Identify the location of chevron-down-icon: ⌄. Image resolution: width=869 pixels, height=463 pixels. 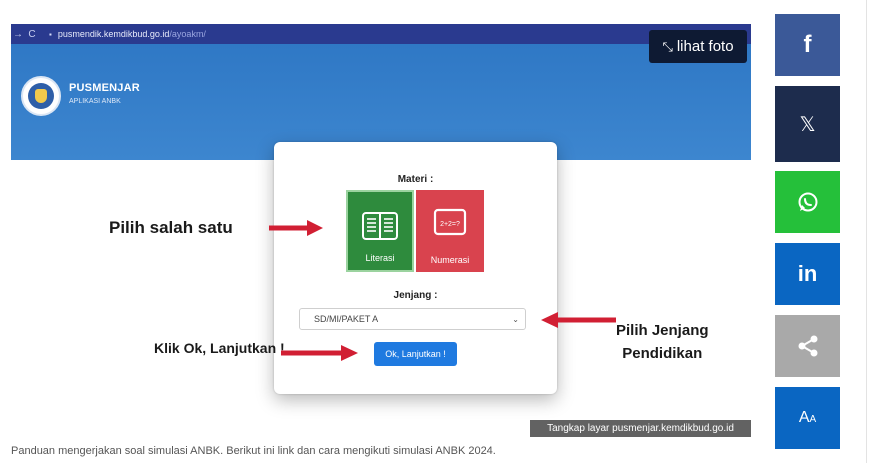
(515, 319).